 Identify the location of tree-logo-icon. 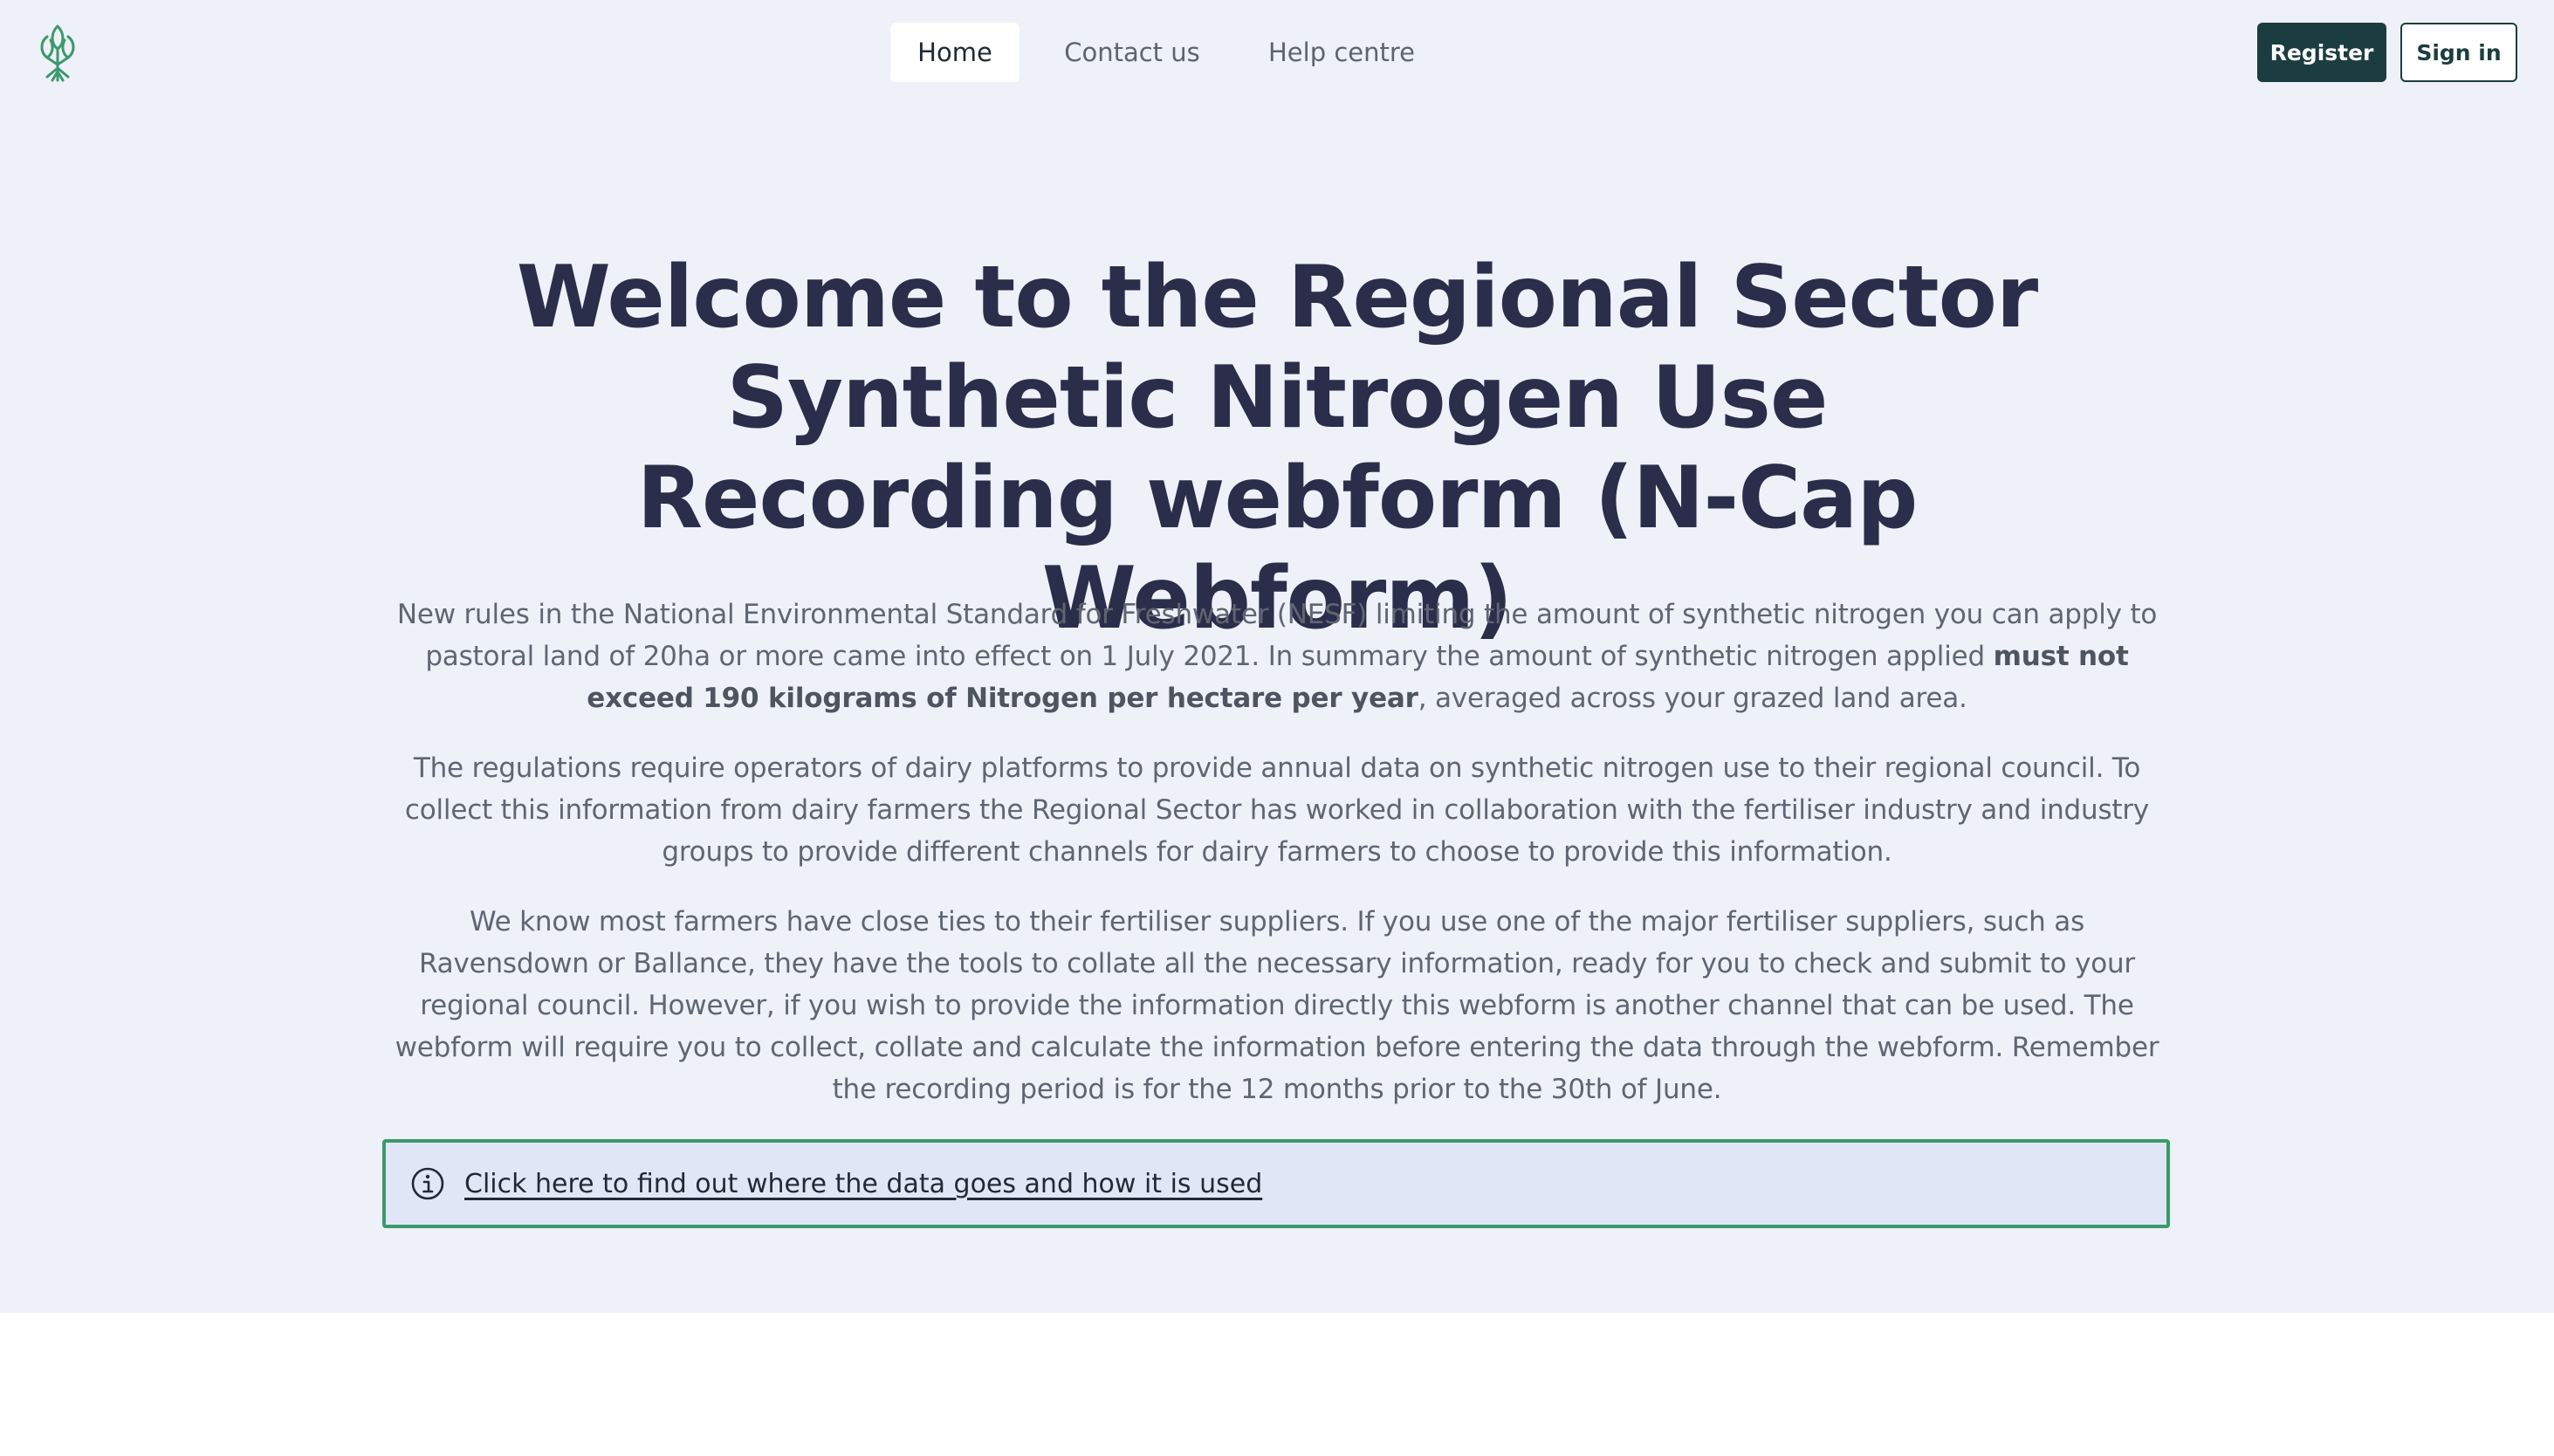
(57, 52).